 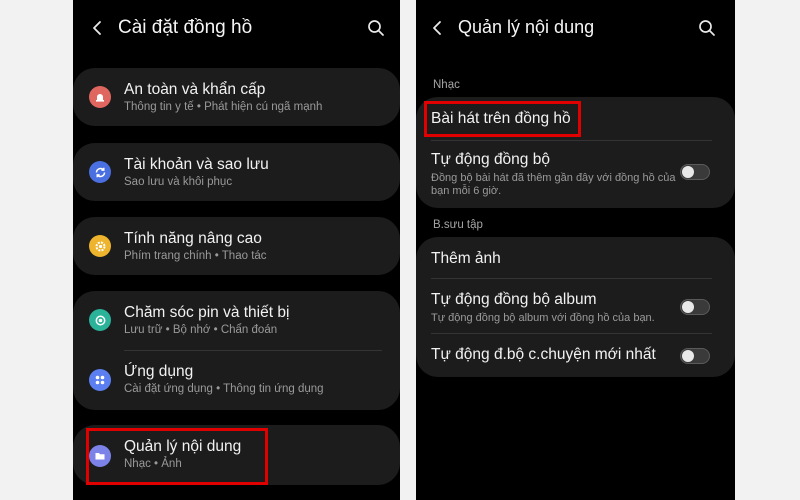 What do you see at coordinates (695, 356) in the screenshot?
I see `auto-sync-stories-toggle` at bounding box center [695, 356].